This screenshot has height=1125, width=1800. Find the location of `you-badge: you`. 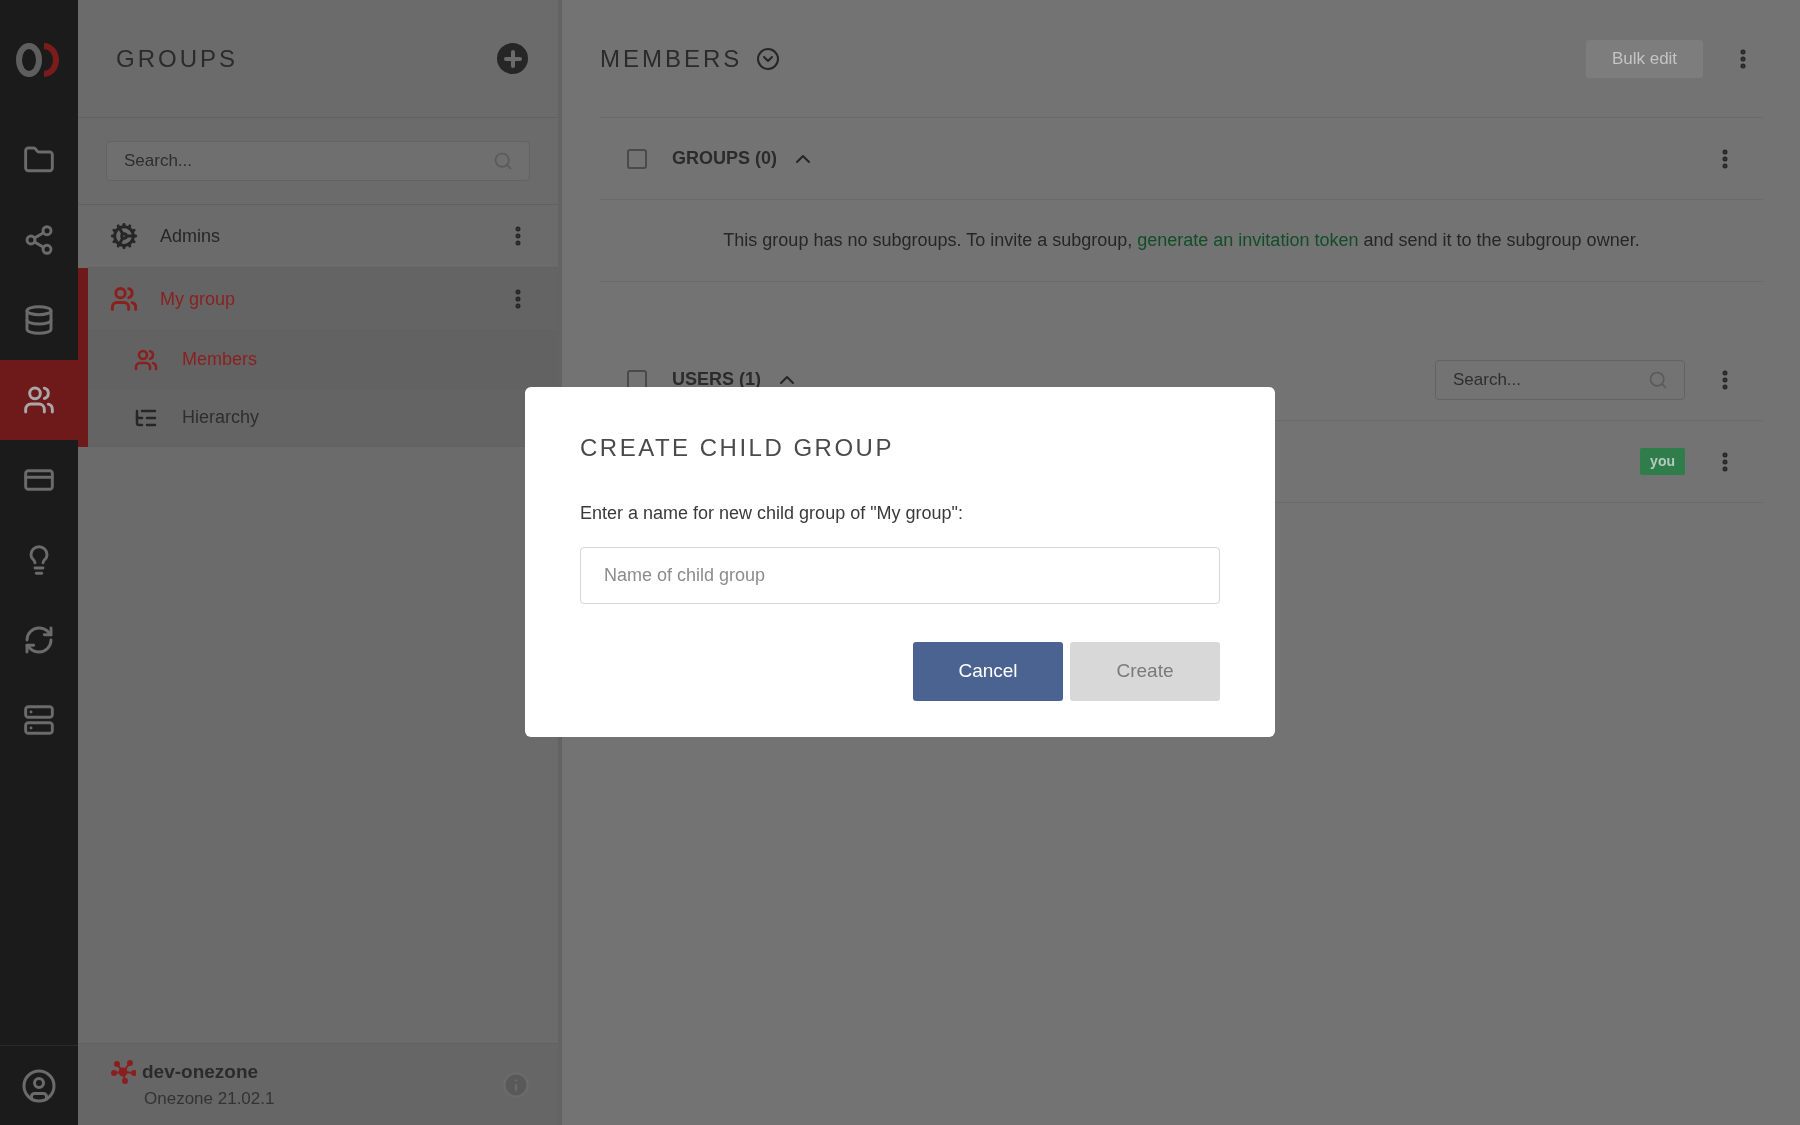

you-badge: you is located at coordinates (1662, 461).